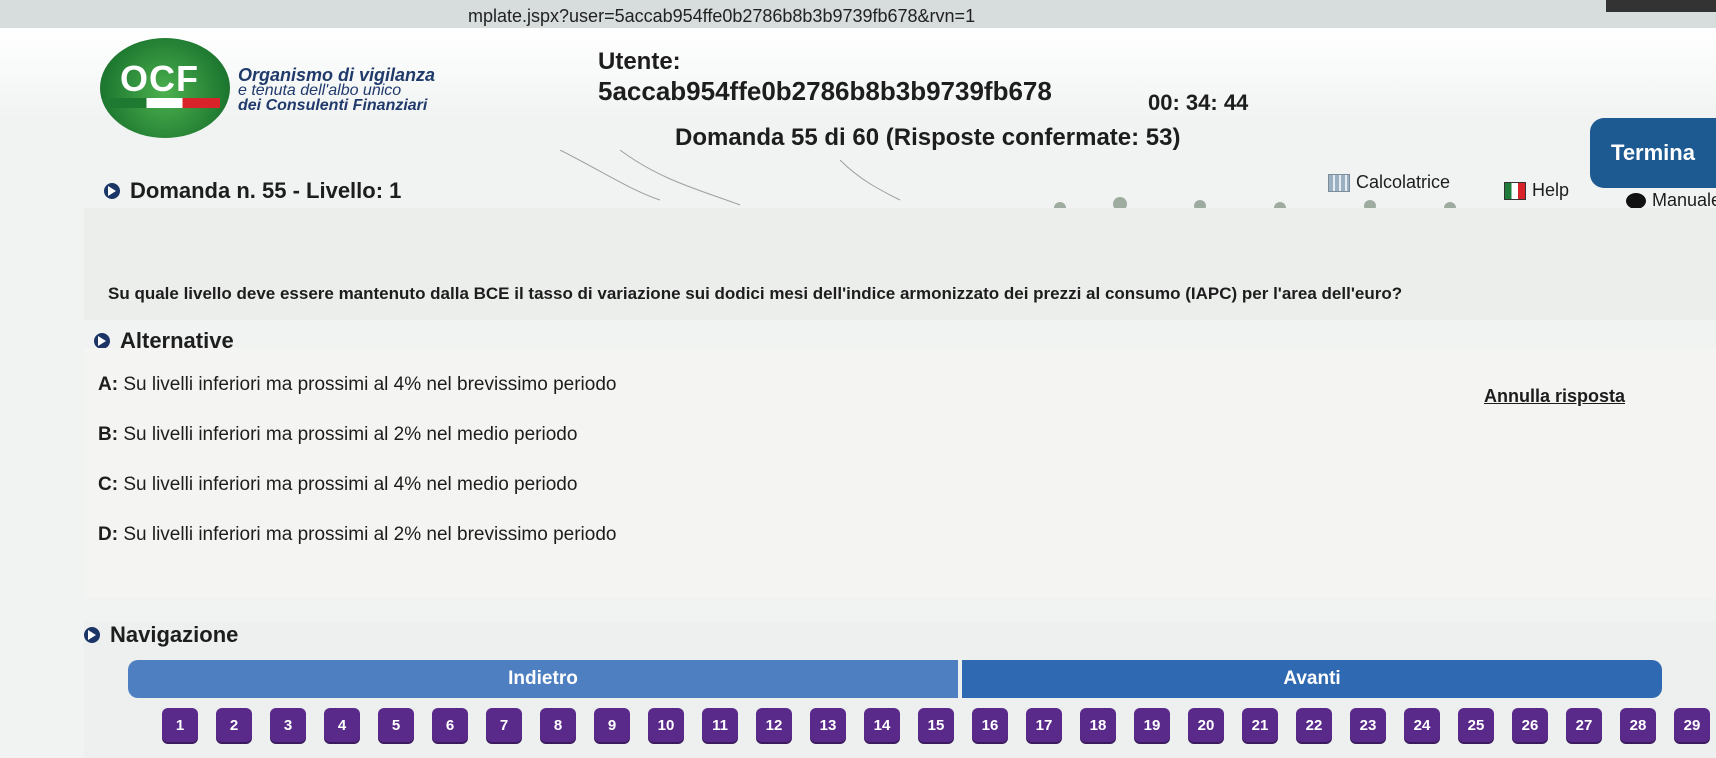 This screenshot has height=758, width=1716. What do you see at coordinates (165, 103) in the screenshot?
I see `logo-flag-stripe` at bounding box center [165, 103].